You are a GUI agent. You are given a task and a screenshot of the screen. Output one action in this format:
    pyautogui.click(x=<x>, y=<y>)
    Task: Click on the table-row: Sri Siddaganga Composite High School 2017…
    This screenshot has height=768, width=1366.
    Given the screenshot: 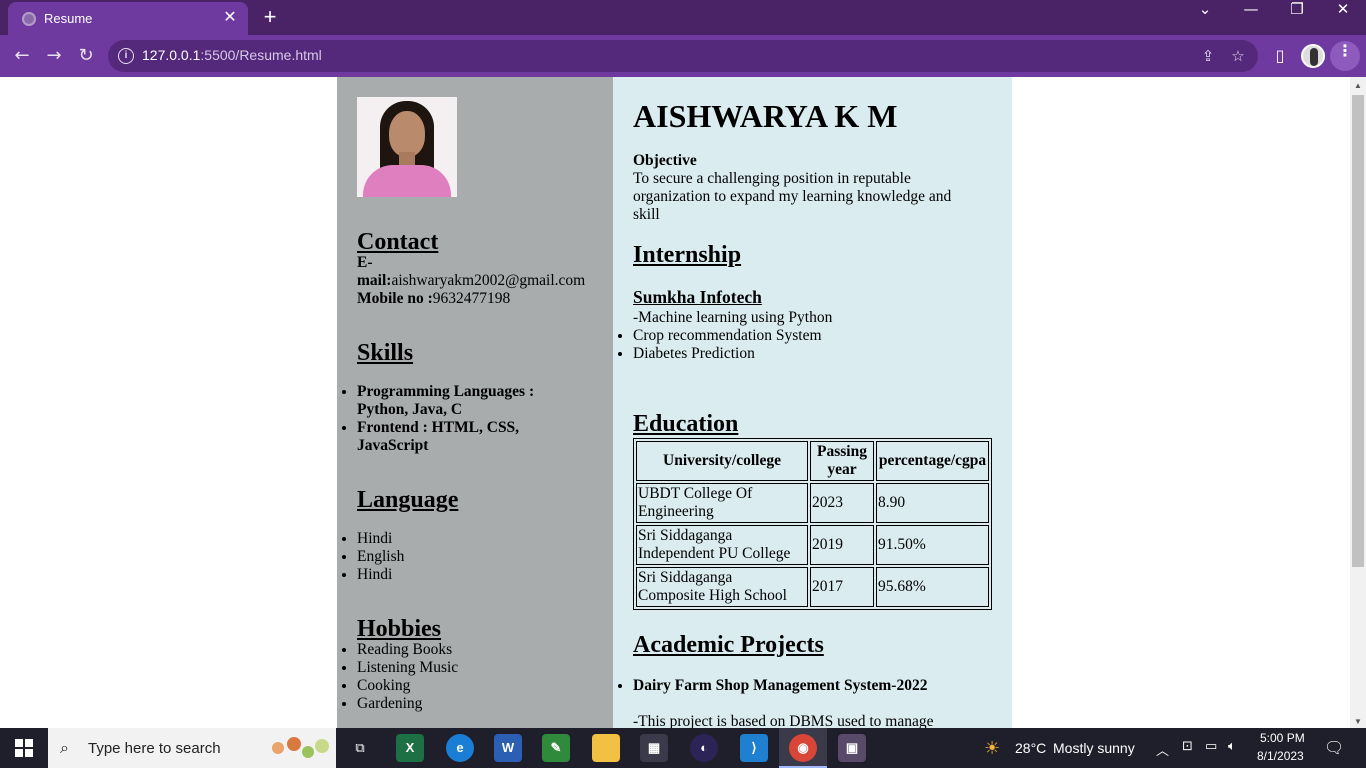 What is the action you would take?
    pyautogui.click(x=812, y=587)
    